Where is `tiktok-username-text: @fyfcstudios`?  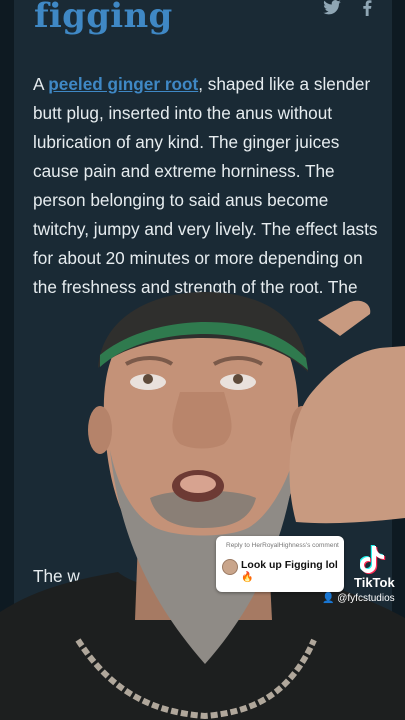
tiktok-username-text: @fyfcstudios is located at coordinates (366, 598).